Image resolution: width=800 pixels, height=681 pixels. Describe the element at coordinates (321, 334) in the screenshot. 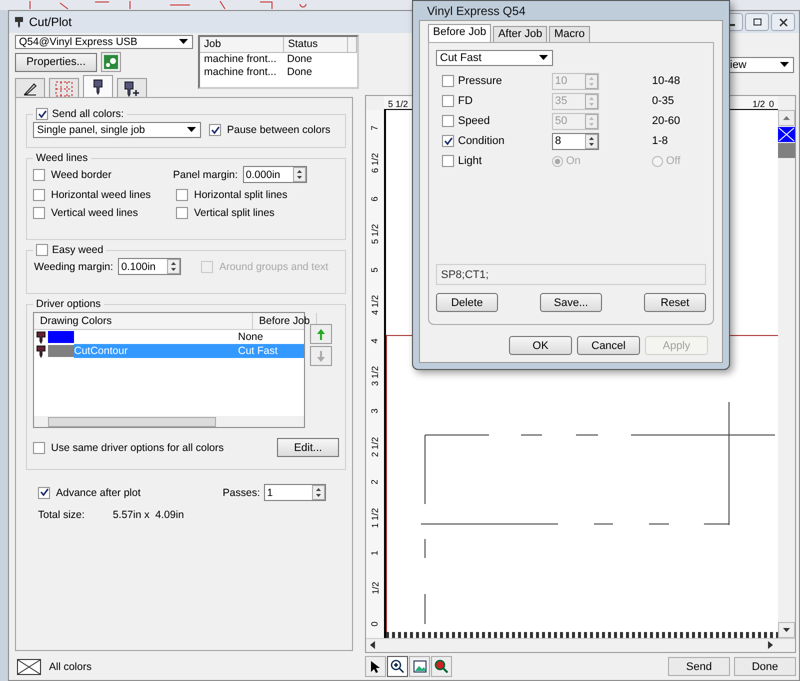

I see `move-up-button` at that location.